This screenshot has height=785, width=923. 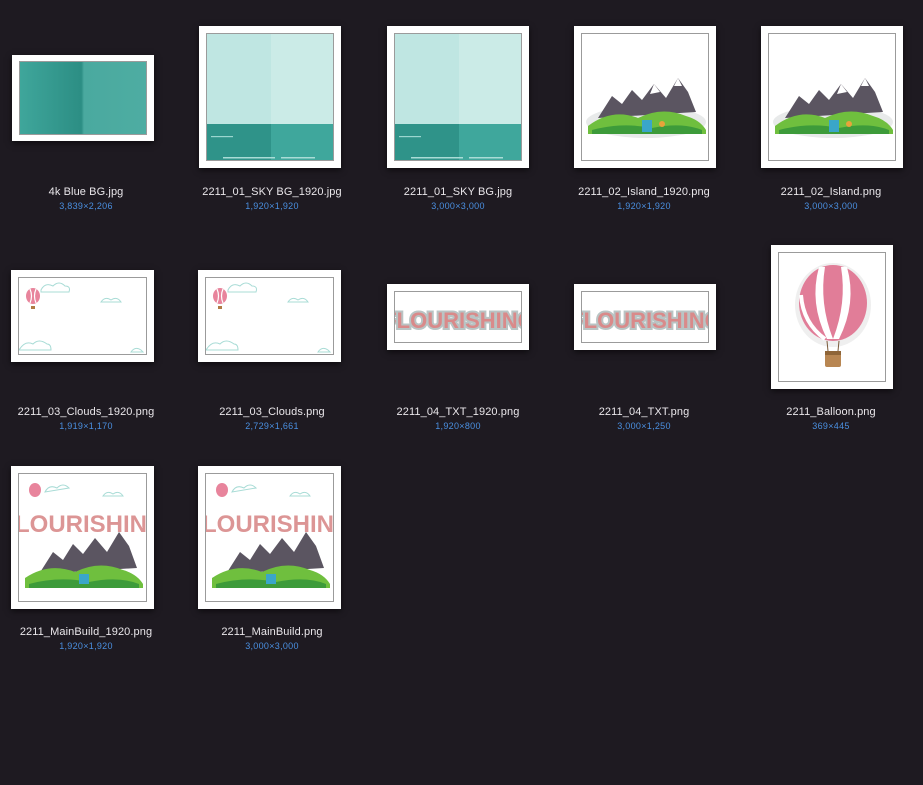 What do you see at coordinates (458, 192) in the screenshot?
I see `file-name: 2211_01_SKY BG.jpg` at bounding box center [458, 192].